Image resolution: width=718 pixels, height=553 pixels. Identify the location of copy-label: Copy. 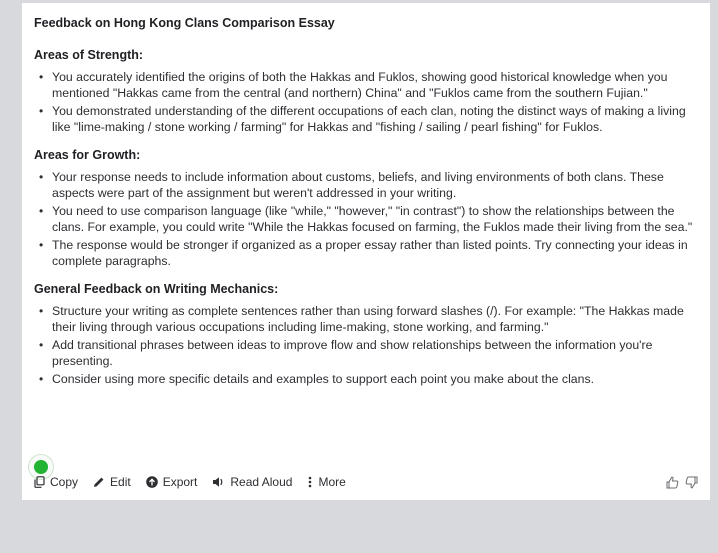
(64, 482).